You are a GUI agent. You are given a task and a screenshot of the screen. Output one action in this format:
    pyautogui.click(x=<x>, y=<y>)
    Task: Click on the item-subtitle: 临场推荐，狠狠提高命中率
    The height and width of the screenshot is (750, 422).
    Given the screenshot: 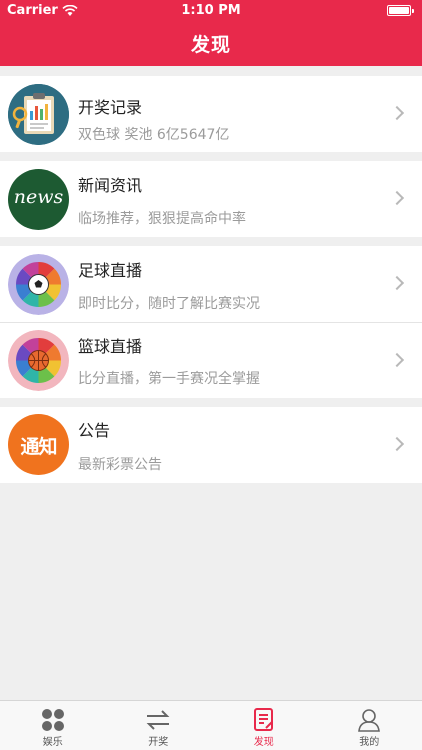 What is the action you would take?
    pyautogui.click(x=162, y=219)
    